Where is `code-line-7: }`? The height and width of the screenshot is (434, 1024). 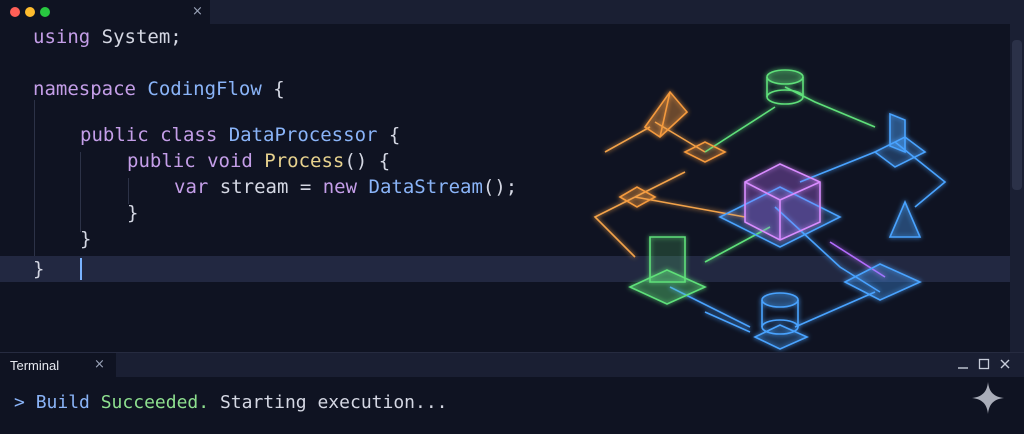
code-line-7: } is located at coordinates (86, 239).